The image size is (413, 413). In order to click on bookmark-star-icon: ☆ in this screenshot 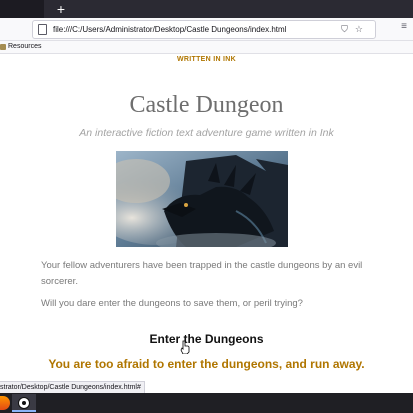, I will do `click(362, 29)`.